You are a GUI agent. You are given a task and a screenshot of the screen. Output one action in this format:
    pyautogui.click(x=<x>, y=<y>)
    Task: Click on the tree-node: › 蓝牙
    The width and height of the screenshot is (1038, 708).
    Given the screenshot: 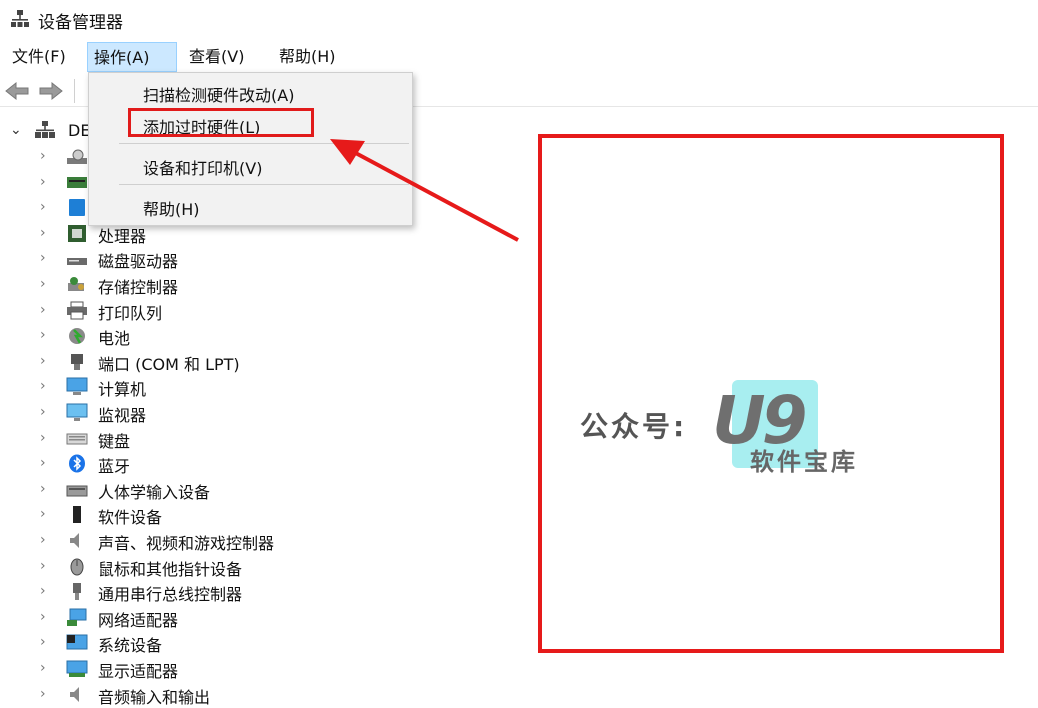 What is the action you would take?
    pyautogui.click(x=260, y=464)
    